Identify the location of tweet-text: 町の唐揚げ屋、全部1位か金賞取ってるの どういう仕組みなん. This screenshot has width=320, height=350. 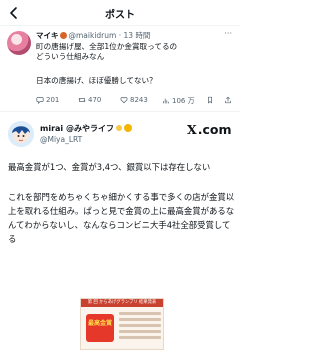
(134, 52).